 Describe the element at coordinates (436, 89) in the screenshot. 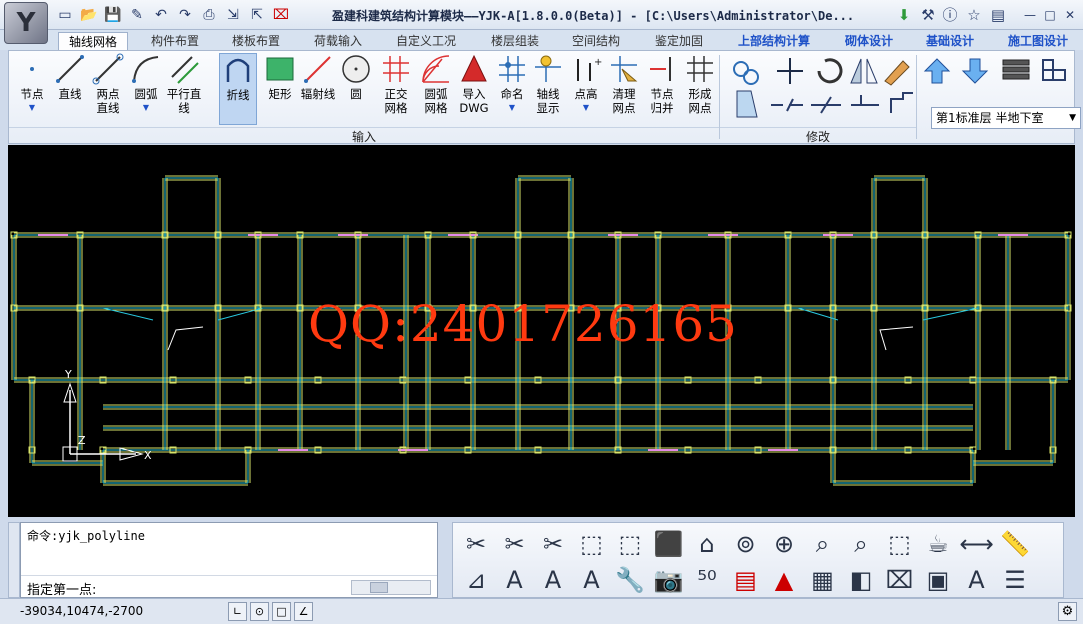

I see `ribbon-button-arc-grid: 圆弧 网格` at that location.